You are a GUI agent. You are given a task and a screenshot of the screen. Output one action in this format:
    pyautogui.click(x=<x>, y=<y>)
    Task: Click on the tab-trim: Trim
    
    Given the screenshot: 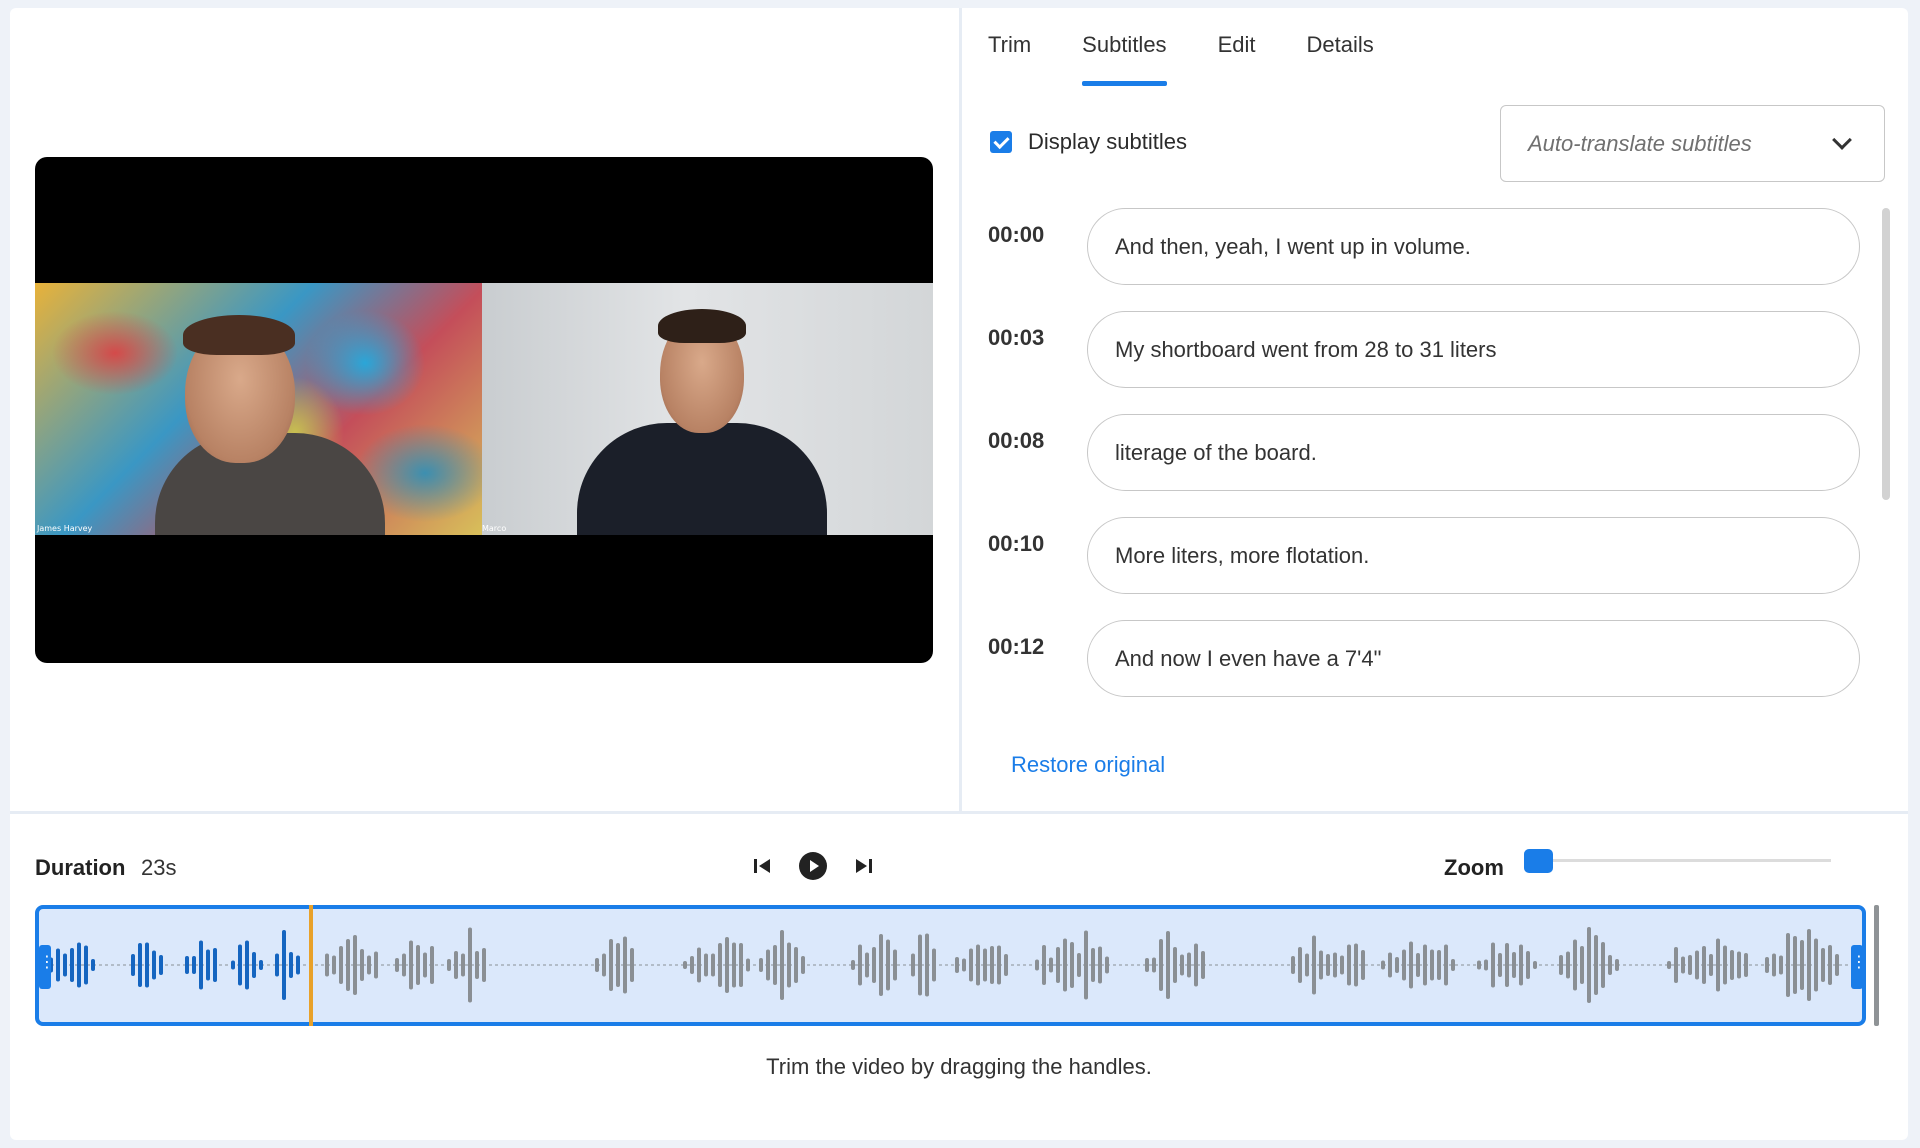 What is the action you would take?
    pyautogui.click(x=1009, y=56)
    